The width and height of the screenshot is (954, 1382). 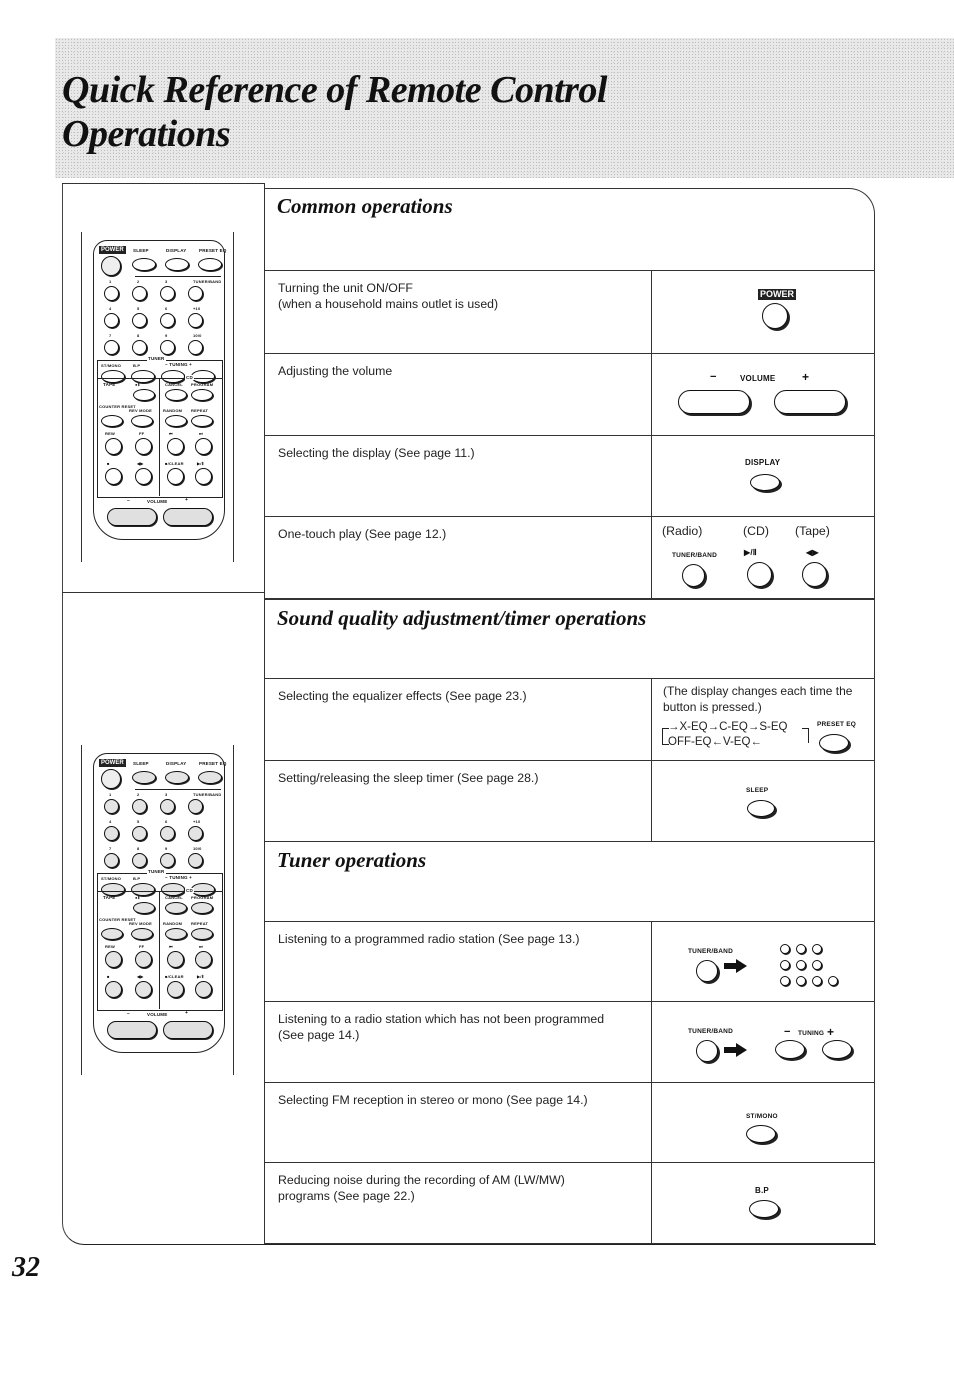 I want to click on tape-play-button, so click(x=814, y=574).